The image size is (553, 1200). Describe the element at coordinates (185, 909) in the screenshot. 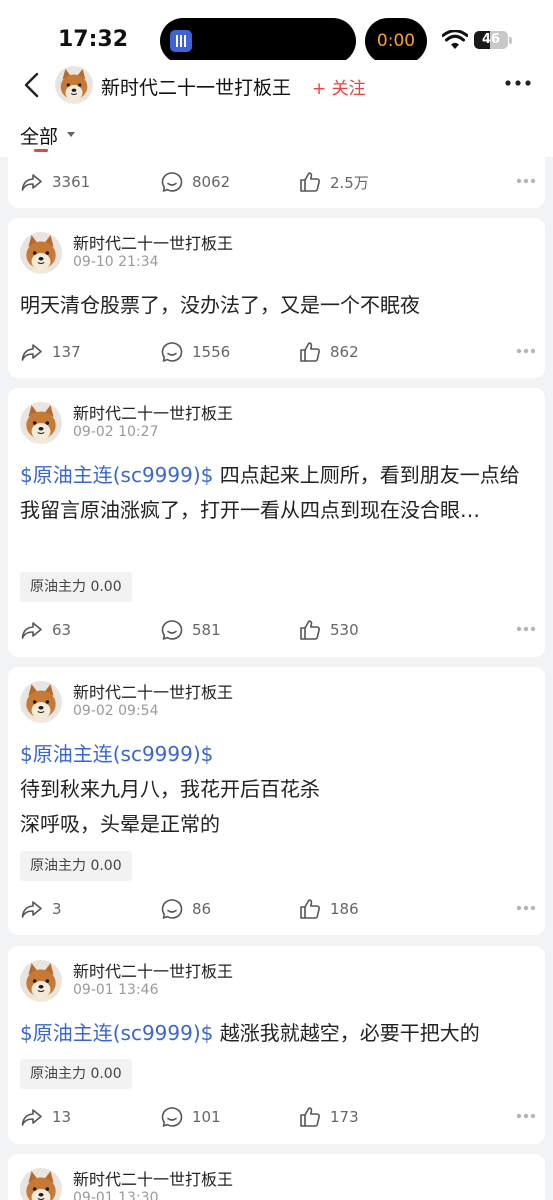

I see `comment-button: 86` at that location.